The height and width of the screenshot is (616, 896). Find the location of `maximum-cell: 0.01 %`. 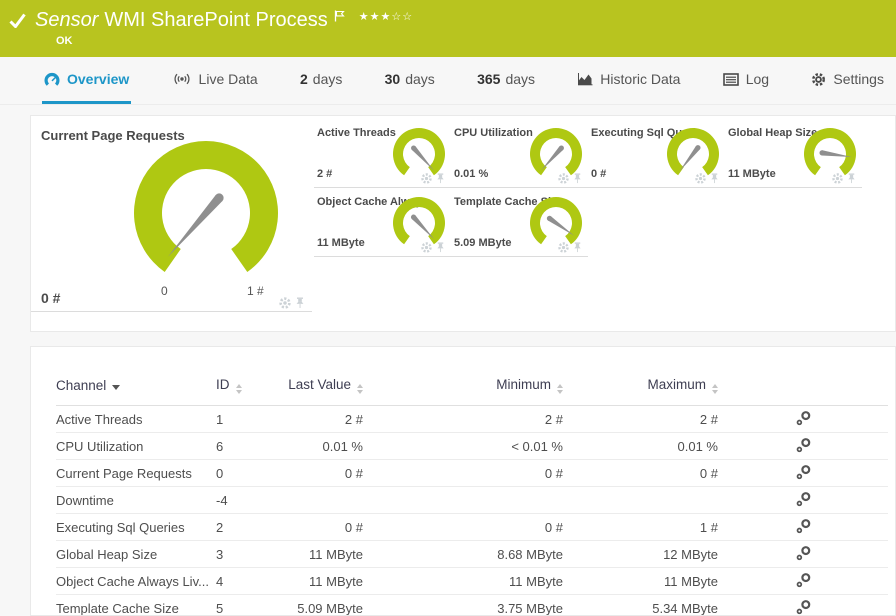

maximum-cell: 0.01 % is located at coordinates (640, 446).